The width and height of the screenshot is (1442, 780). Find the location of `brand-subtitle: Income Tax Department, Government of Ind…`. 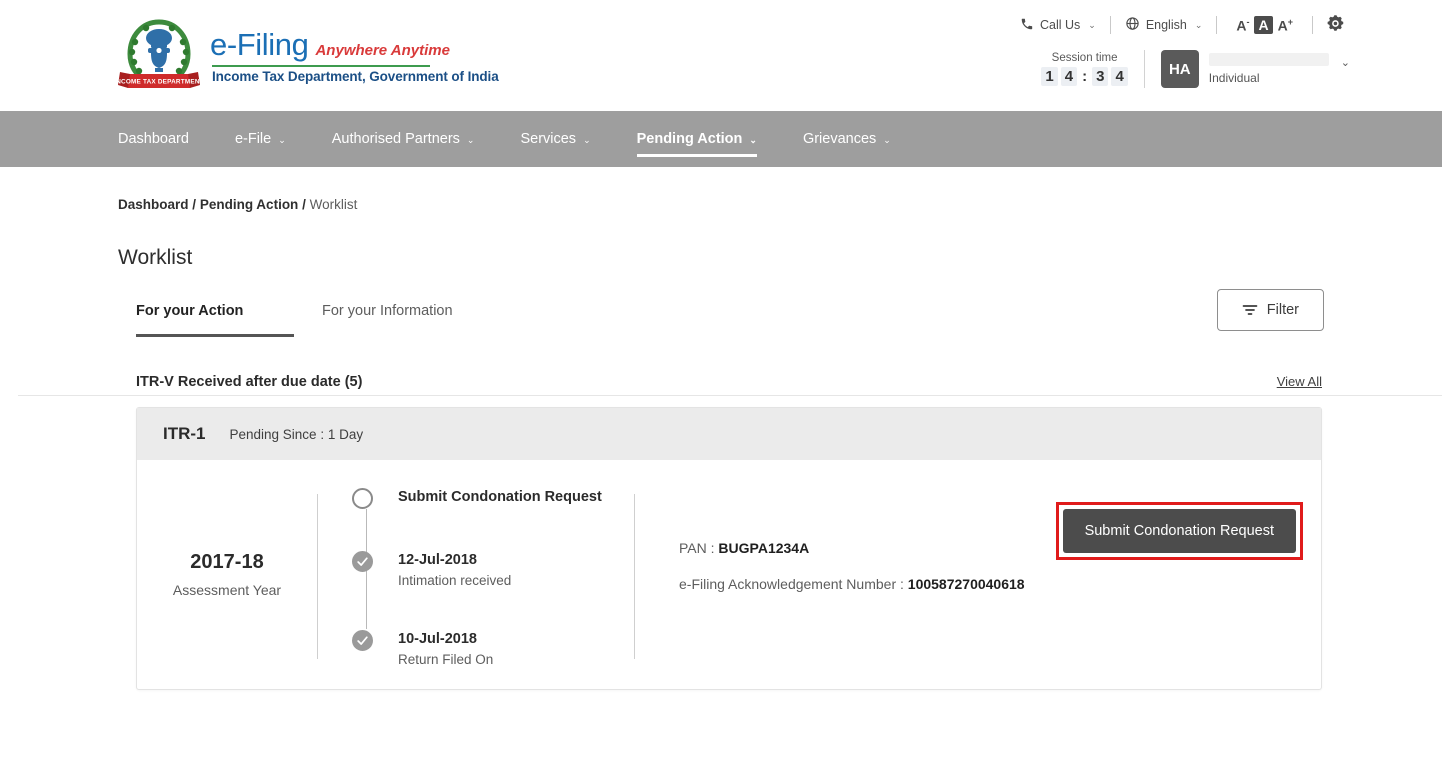

brand-subtitle: Income Tax Department, Government of Ind… is located at coordinates (355, 76).